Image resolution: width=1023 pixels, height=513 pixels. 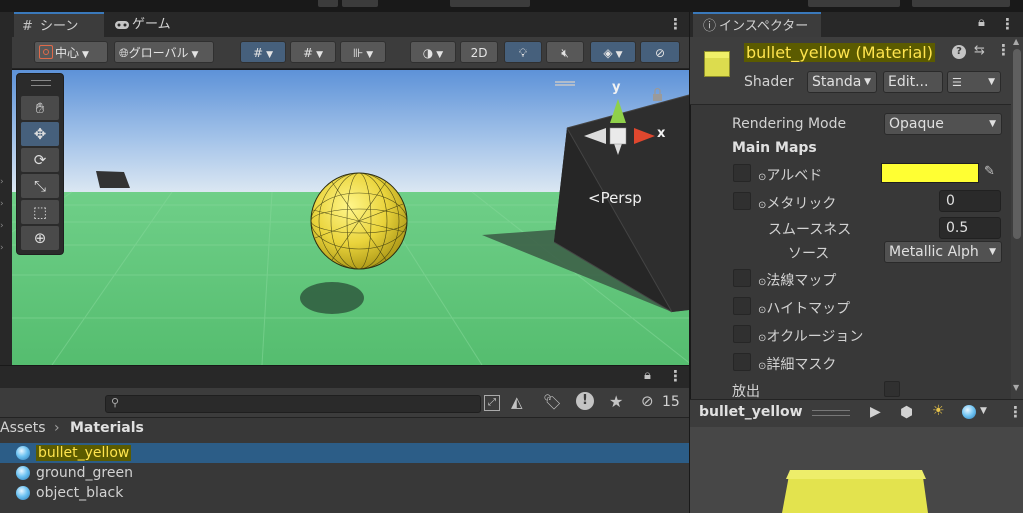 I want to click on list-item: ground_green, so click(x=73, y=473).